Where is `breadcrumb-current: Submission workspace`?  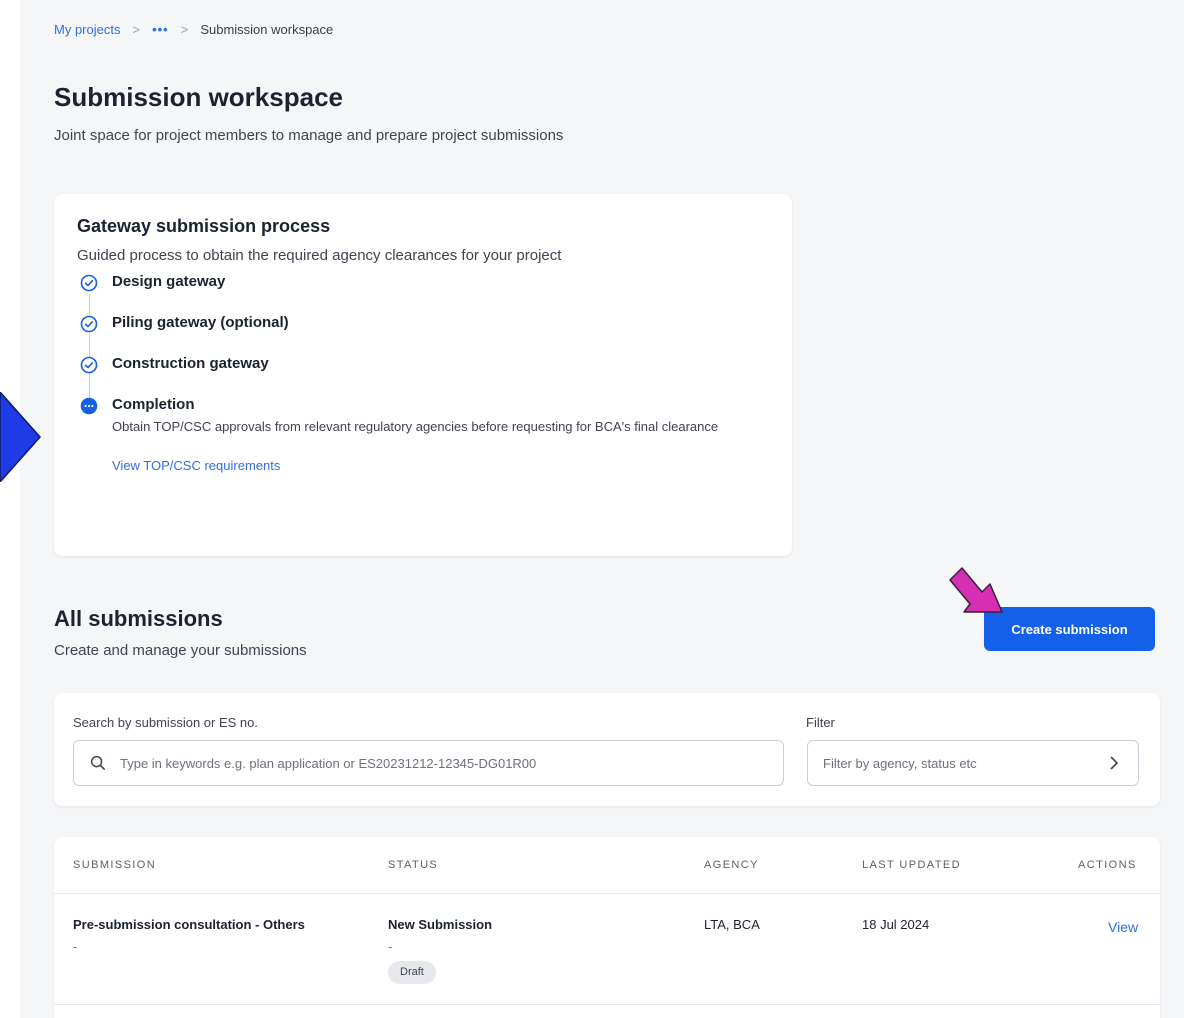 breadcrumb-current: Submission workspace is located at coordinates (267, 29).